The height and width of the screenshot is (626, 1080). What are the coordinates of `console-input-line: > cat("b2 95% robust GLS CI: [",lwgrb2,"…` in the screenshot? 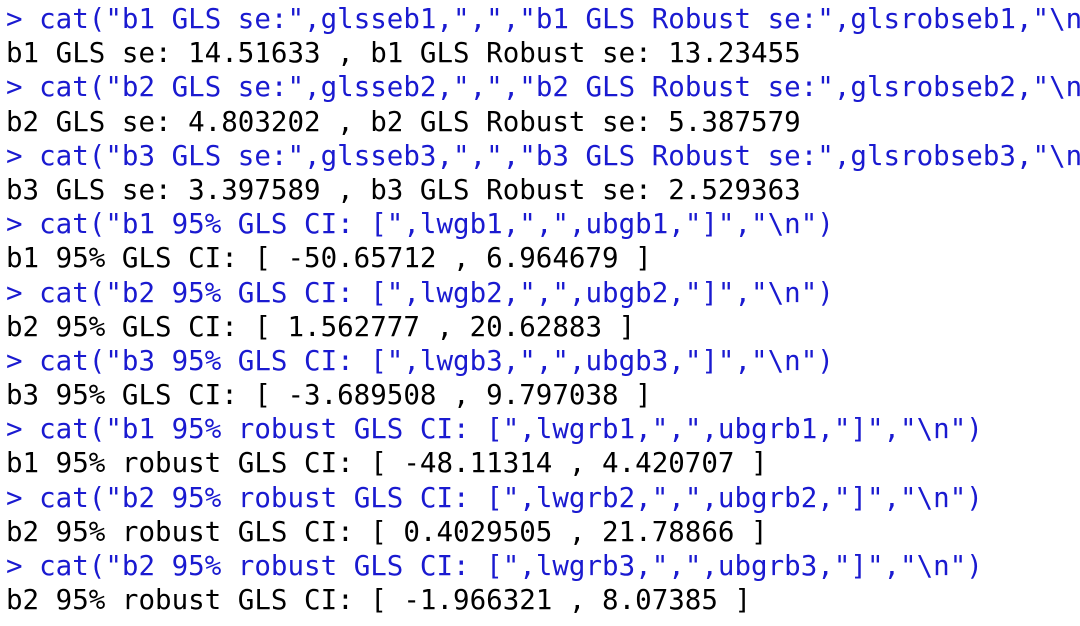 It's located at (543, 498).